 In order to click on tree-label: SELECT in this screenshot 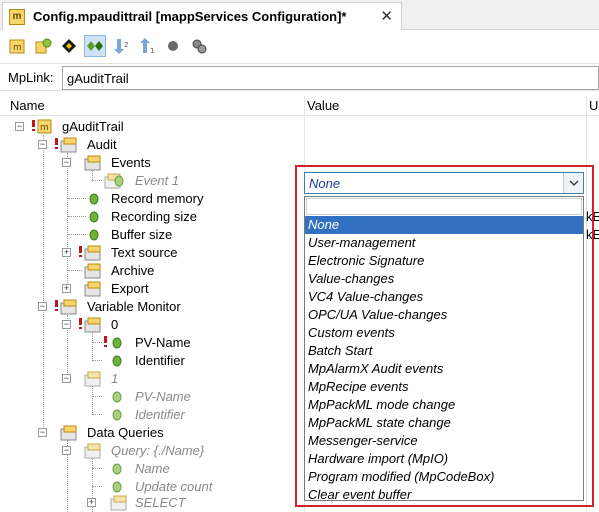, I will do `click(160, 502)`.